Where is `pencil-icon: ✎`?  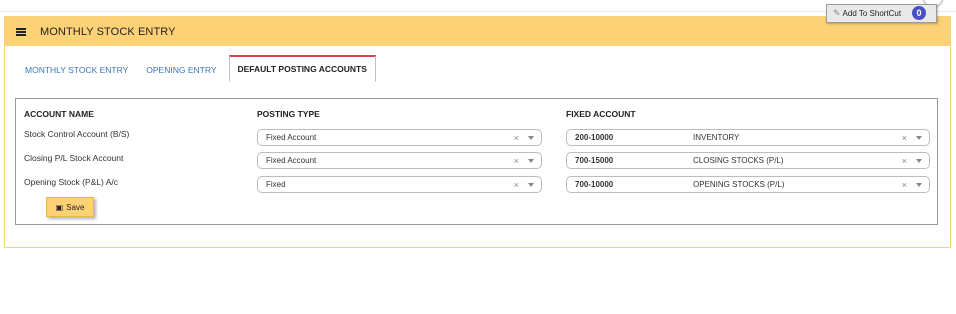 pencil-icon: ✎ is located at coordinates (837, 13).